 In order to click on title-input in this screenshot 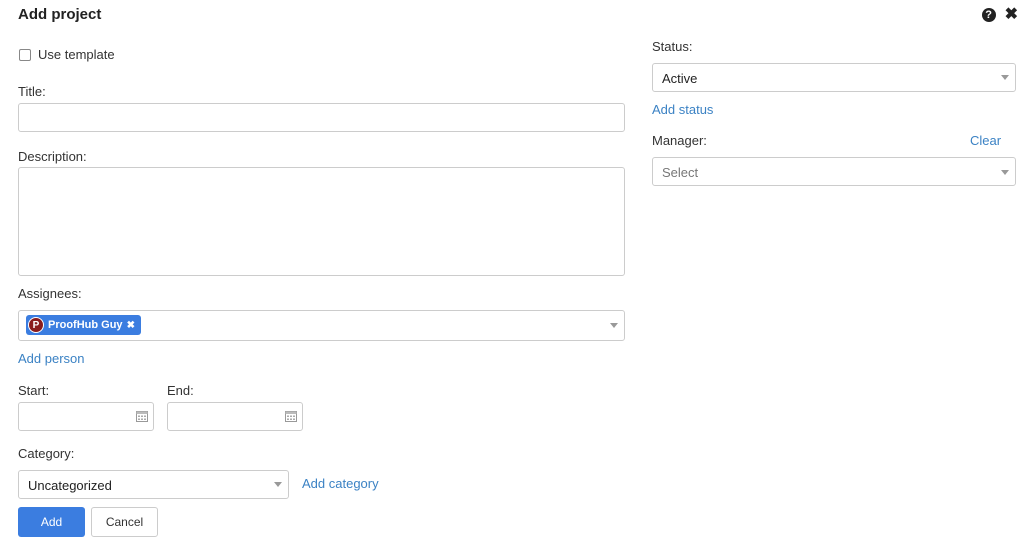, I will do `click(321, 117)`.